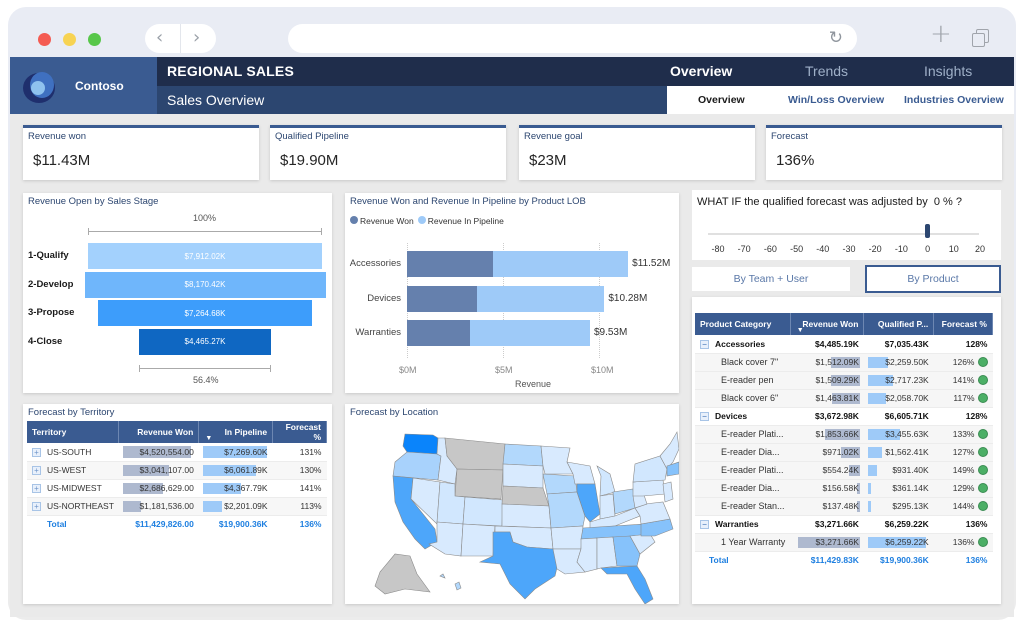 The height and width of the screenshot is (628, 1024). What do you see at coordinates (159, 432) in the screenshot?
I see `col-revenue-won: Revenue Won` at bounding box center [159, 432].